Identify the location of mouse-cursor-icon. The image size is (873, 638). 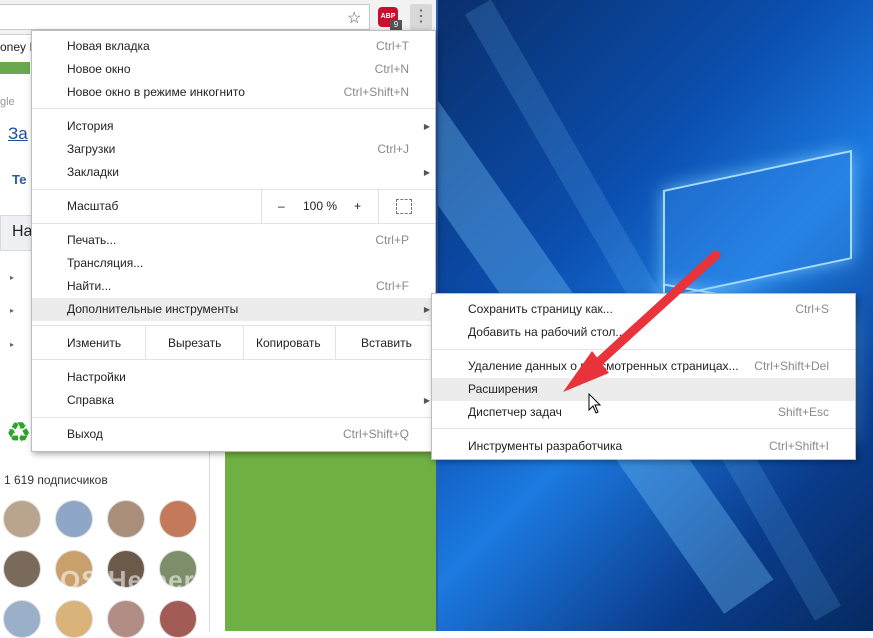
(595, 403).